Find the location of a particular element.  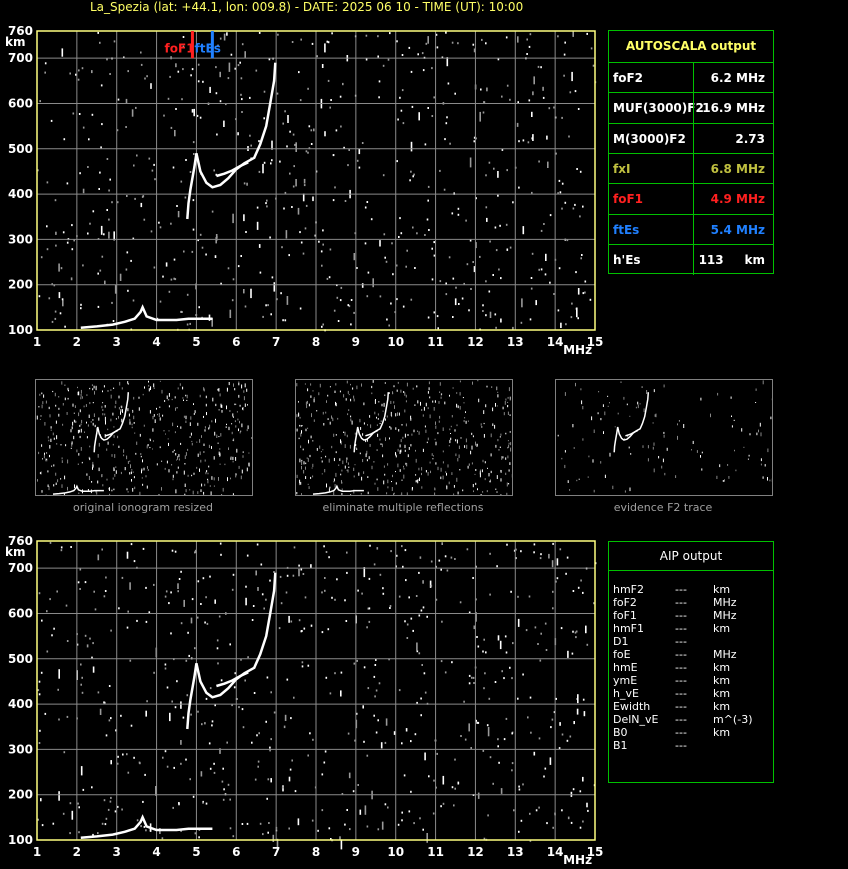

aip-key: hmF1 is located at coordinates (629, 628).